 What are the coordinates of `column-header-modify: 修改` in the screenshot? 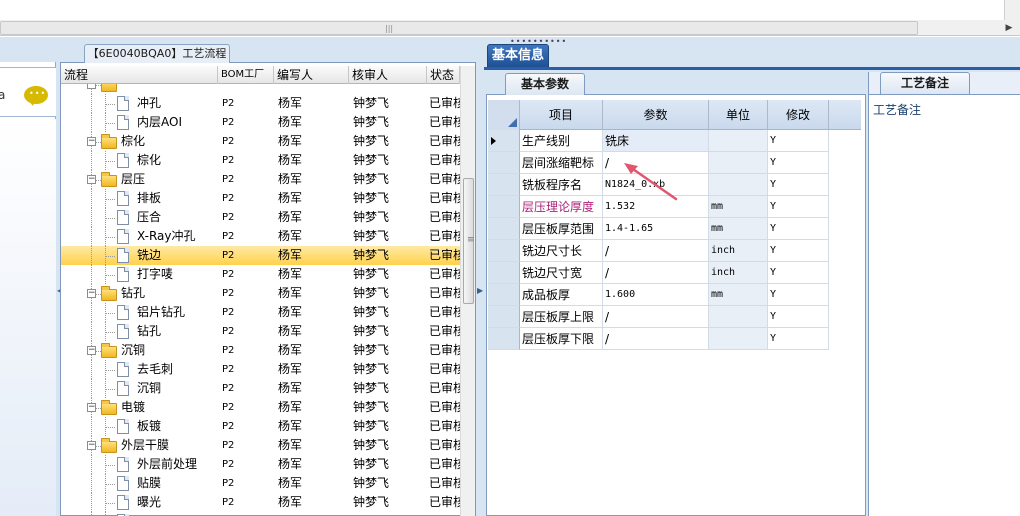 It's located at (798, 115).